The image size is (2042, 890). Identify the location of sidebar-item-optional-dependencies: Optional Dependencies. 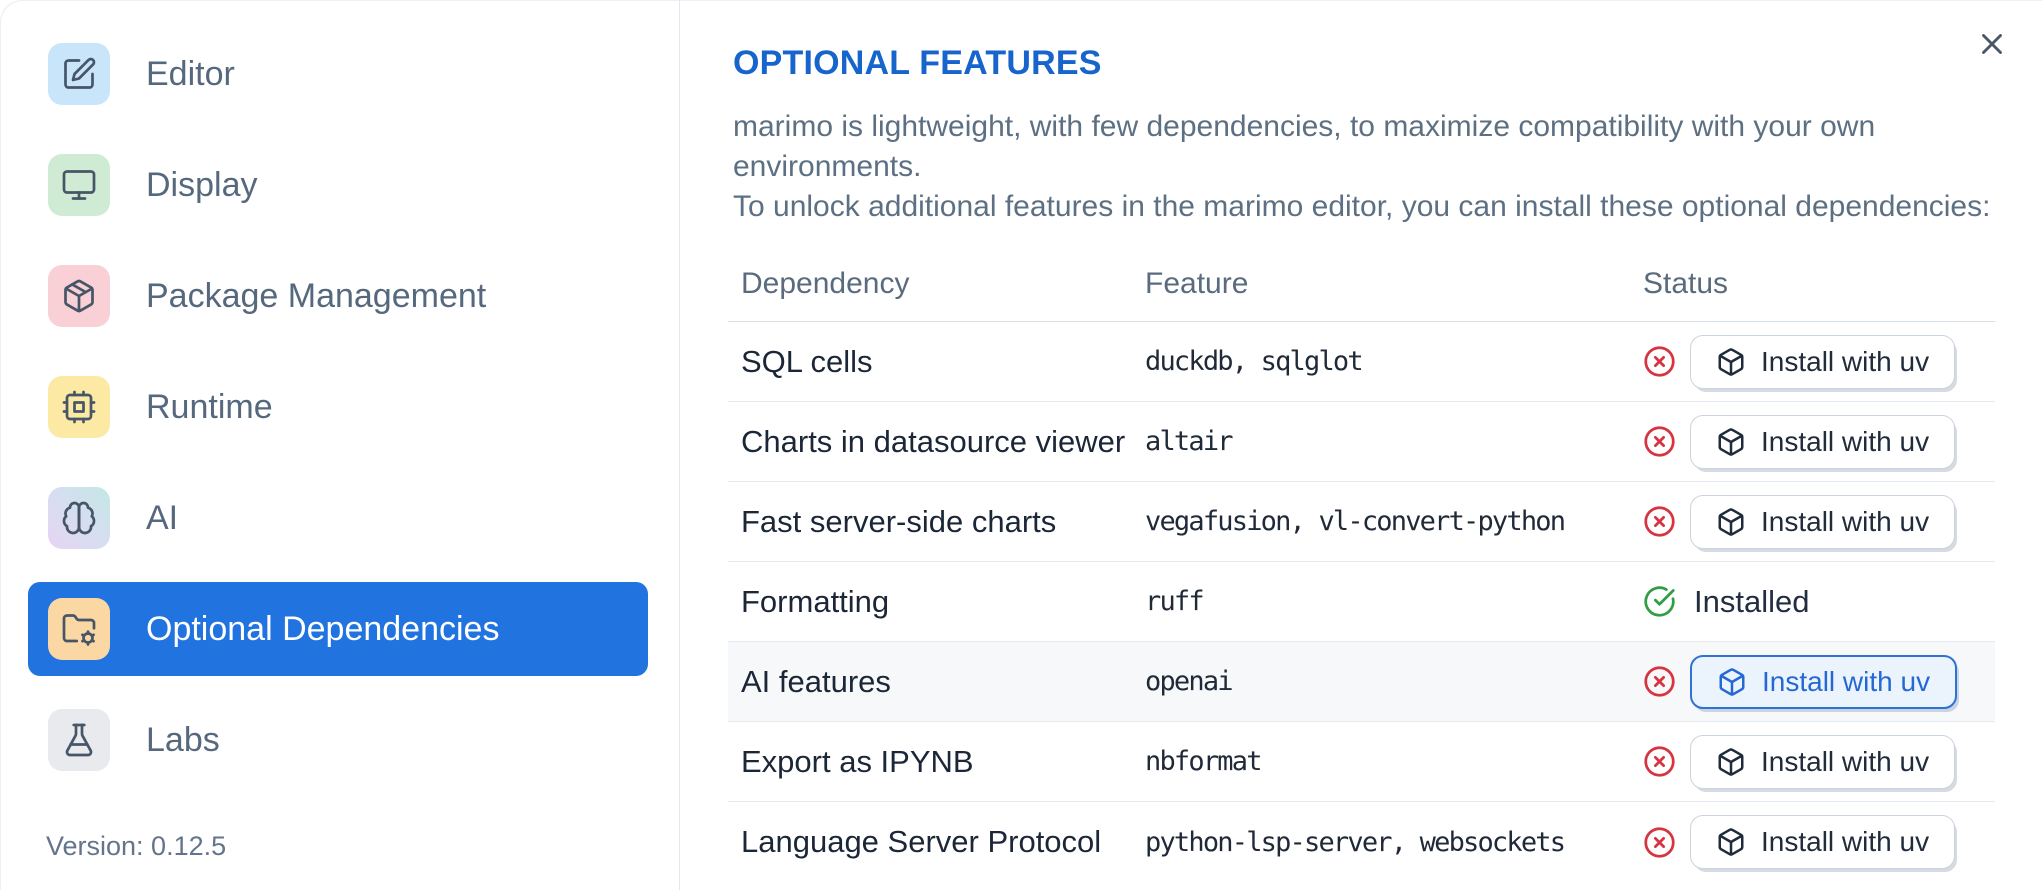
(338, 629).